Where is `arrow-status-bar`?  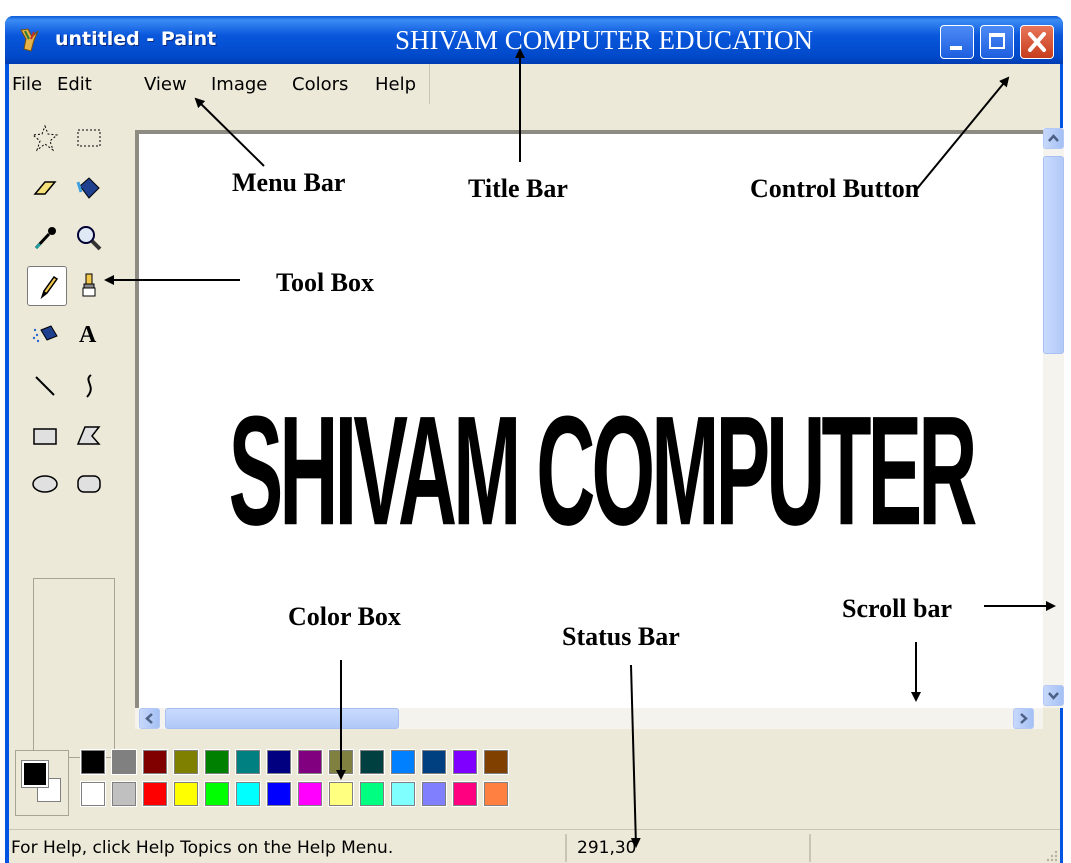
arrow-status-bar is located at coordinates (635, 756).